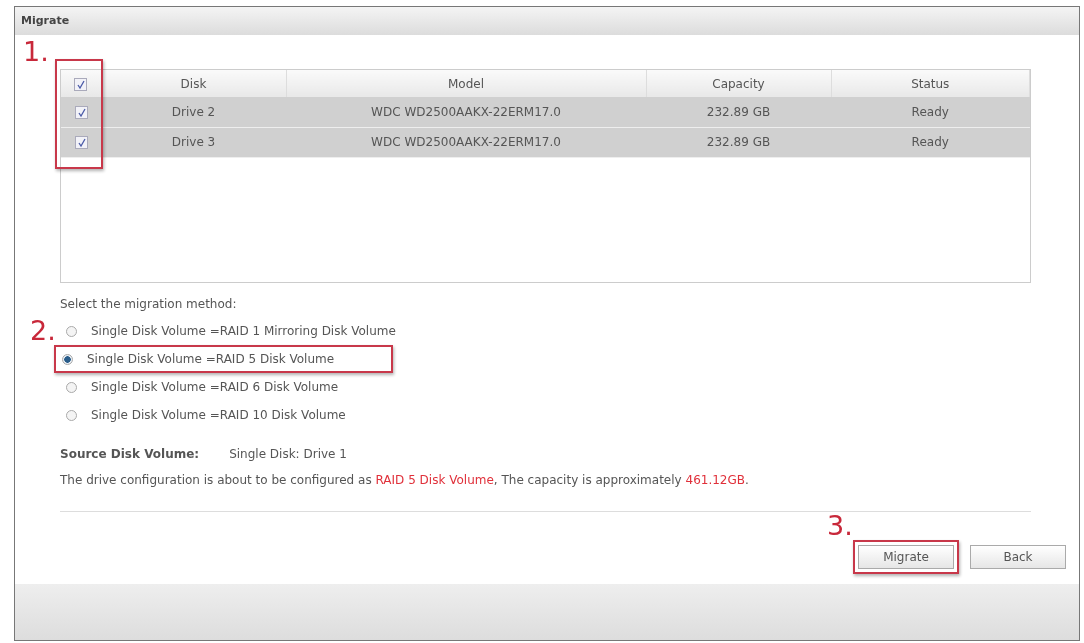  Describe the element at coordinates (193, 142) in the screenshot. I see `table-cell: Drive 3` at that location.